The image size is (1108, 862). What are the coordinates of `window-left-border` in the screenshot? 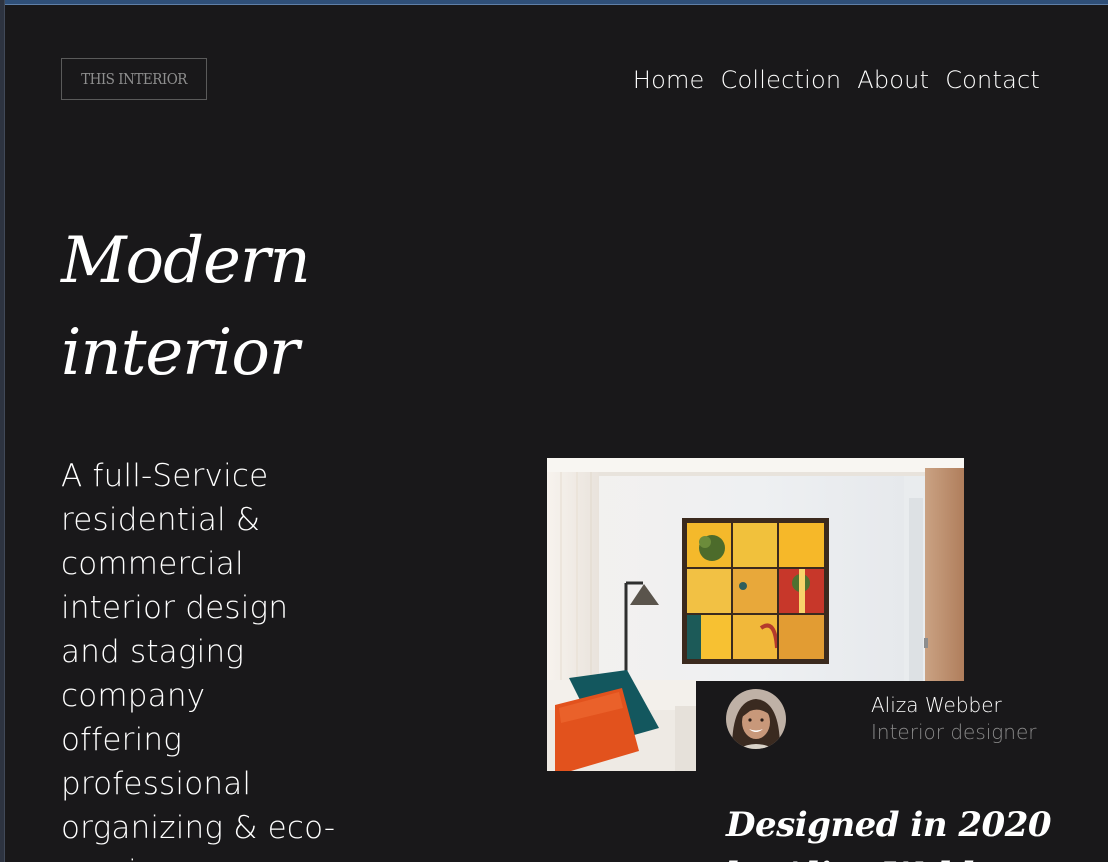 It's located at (2, 431).